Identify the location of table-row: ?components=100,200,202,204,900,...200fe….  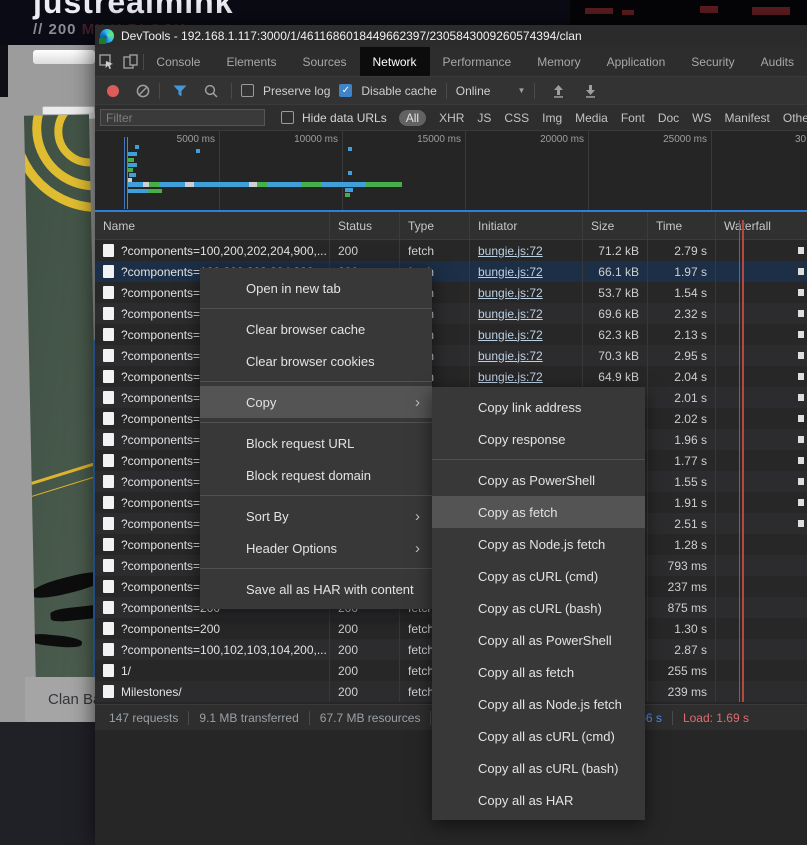
(451, 250).